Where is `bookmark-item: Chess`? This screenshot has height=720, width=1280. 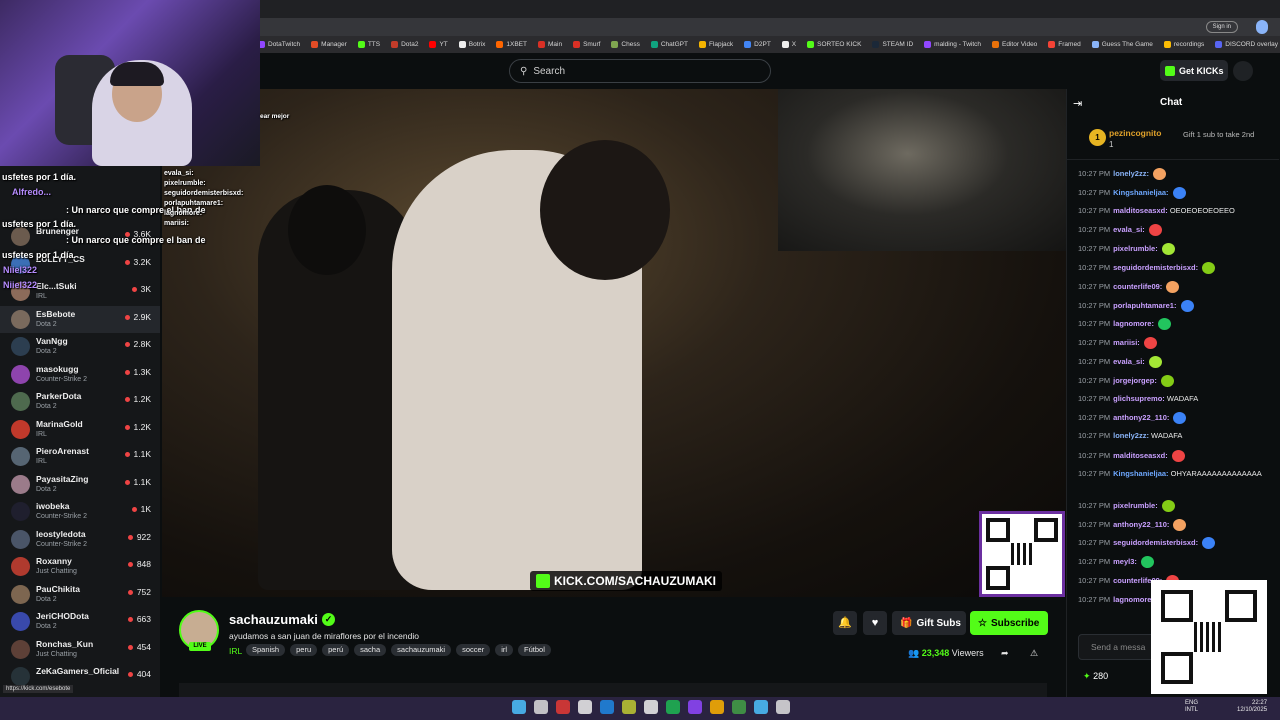
bookmark-item: Chess is located at coordinates (625, 44).